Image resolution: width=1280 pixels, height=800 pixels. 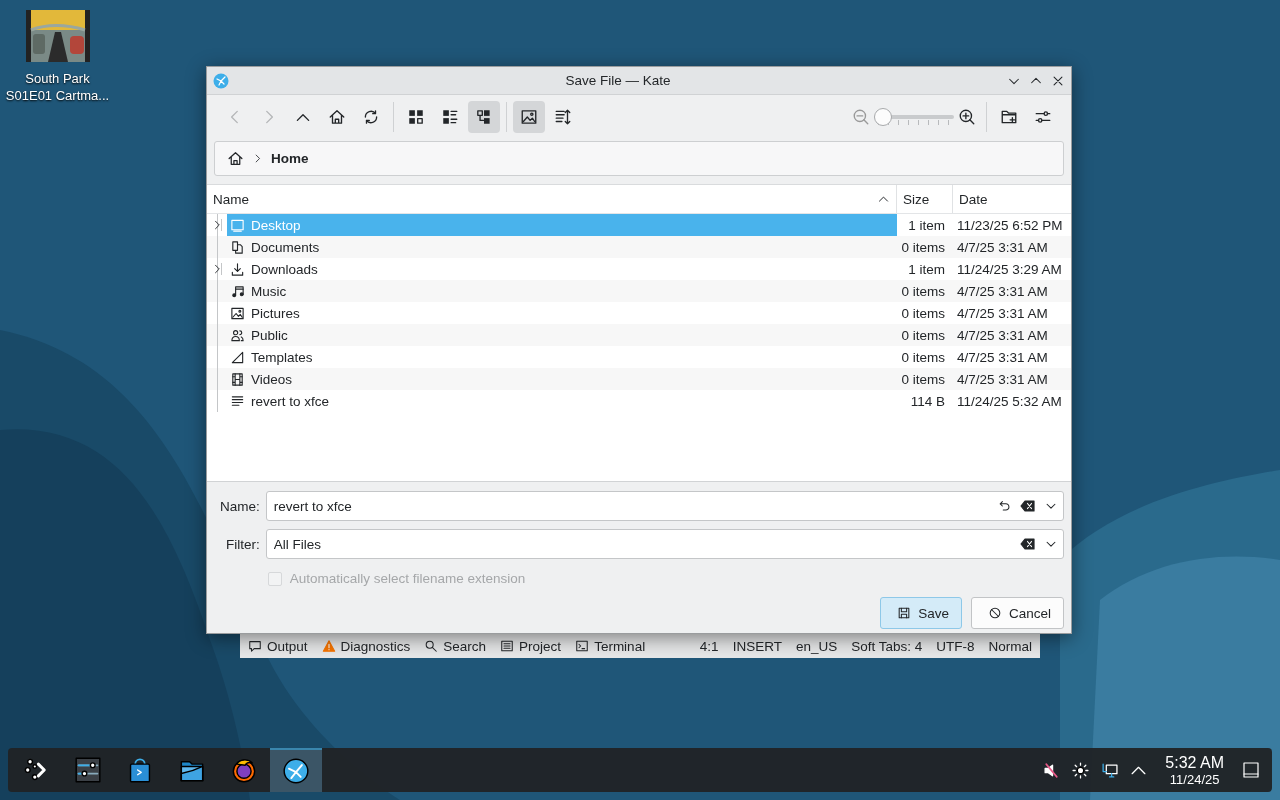 I want to click on panel-tab: Terminal, so click(x=610, y=646).